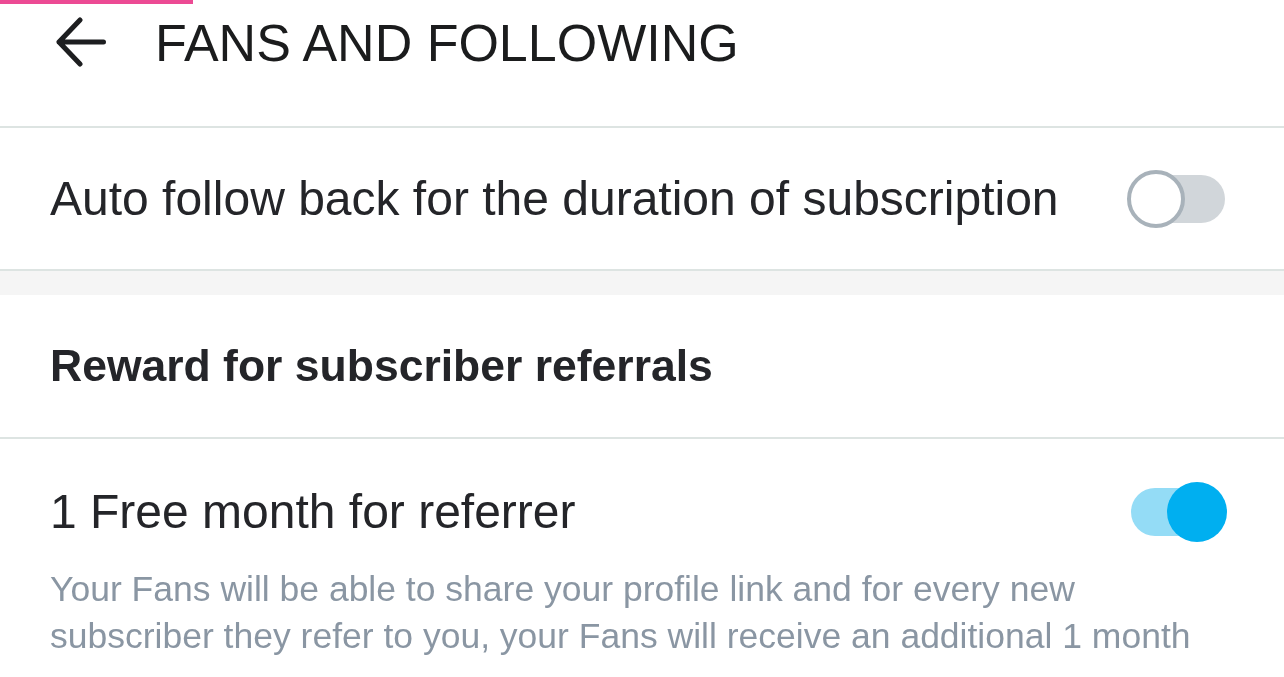  I want to click on setting-description: Your Fans will be able to share your profile link and for every new subscriber they refer to you, your Fans will receive an additional 1 month, so click(621, 613).